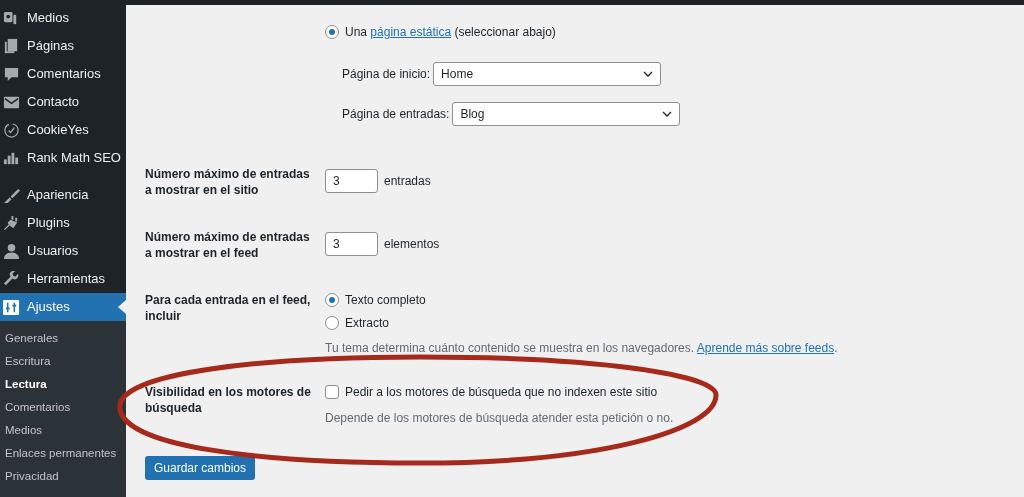 This screenshot has height=497, width=1024. I want to click on menu-item: Apariencia, so click(63, 195).